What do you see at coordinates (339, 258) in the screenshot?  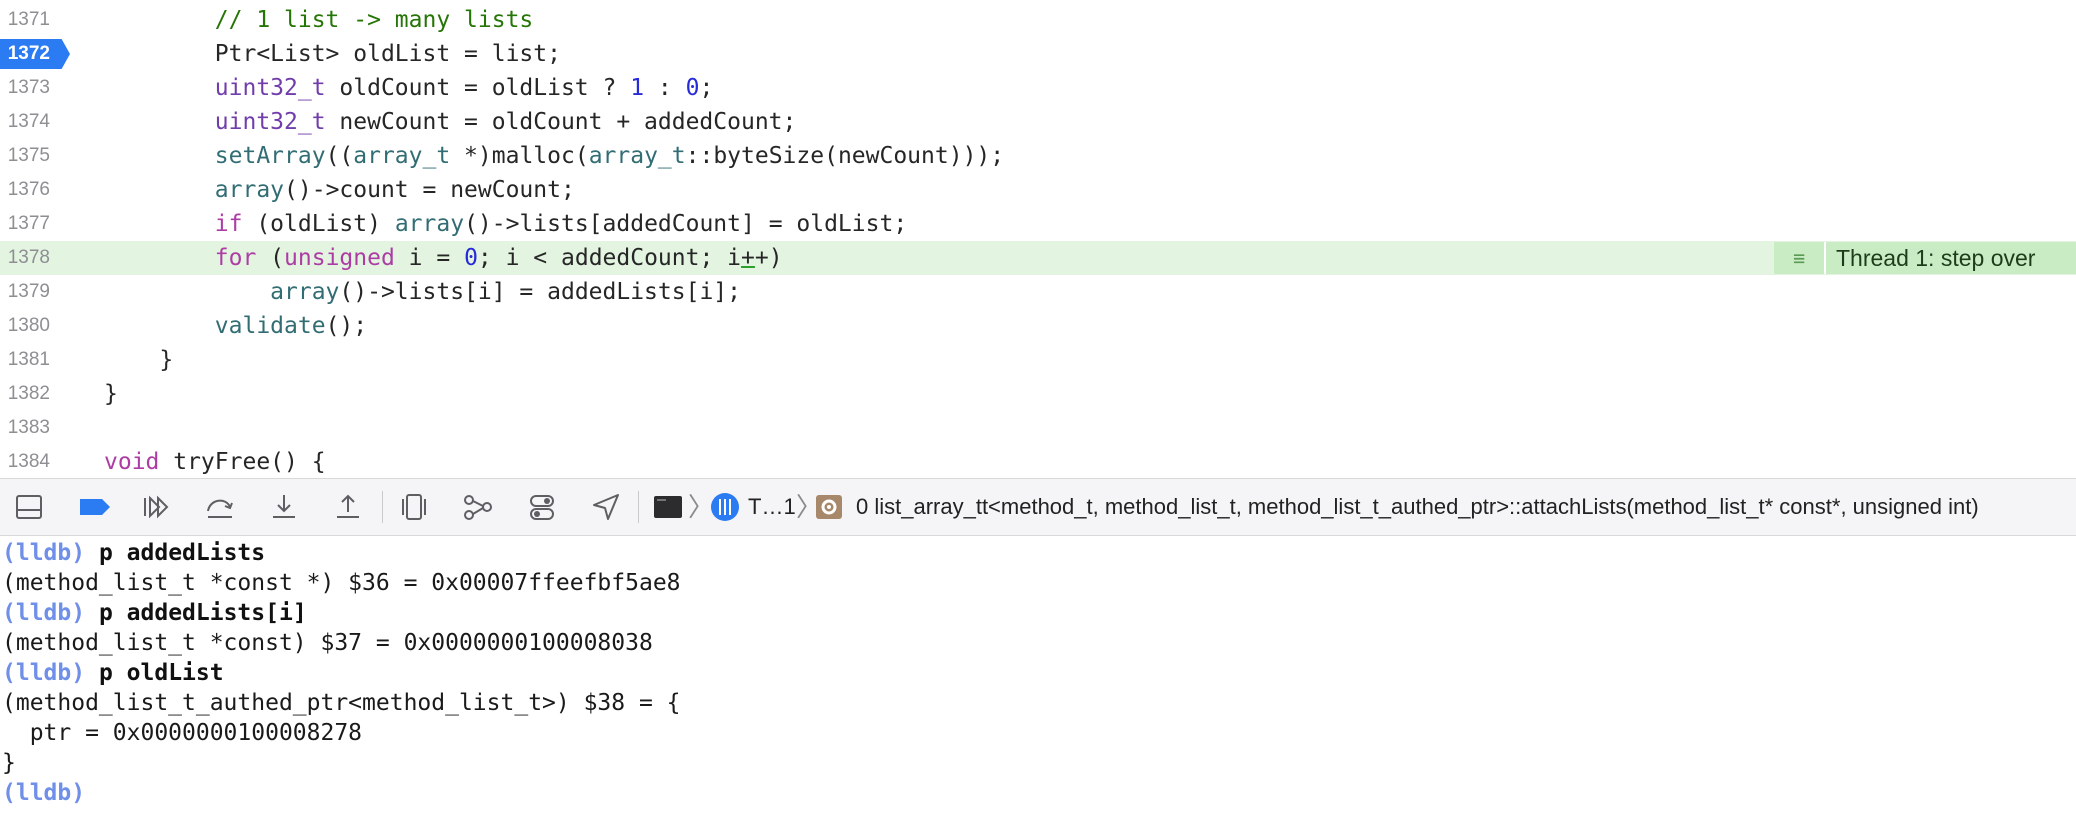 I see `keyword-token: unsigned` at bounding box center [339, 258].